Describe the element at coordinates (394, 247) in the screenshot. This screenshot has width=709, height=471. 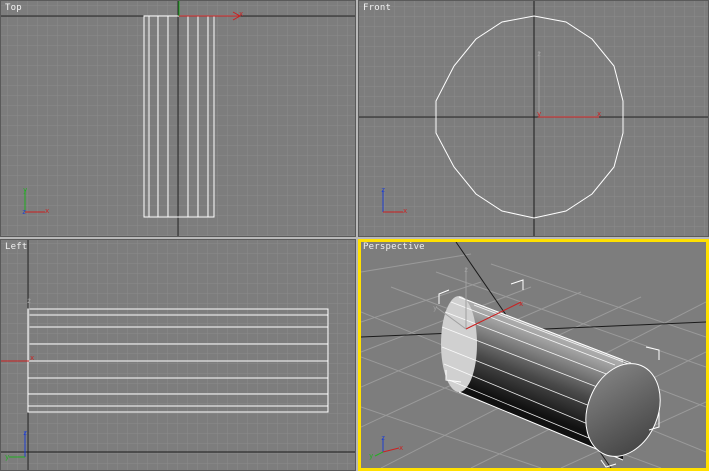
I see `viewport-label-perspective: Perspective` at that location.